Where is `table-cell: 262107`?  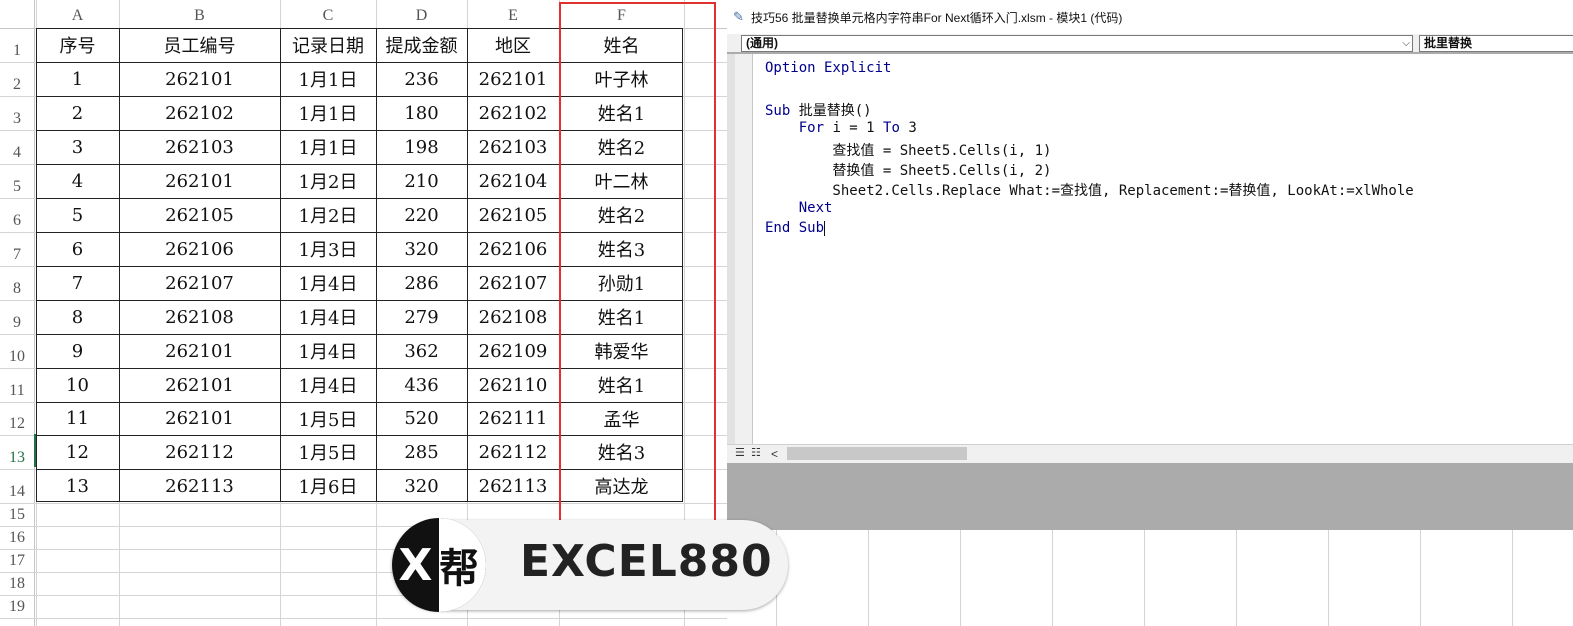
table-cell: 262107 is located at coordinates (513, 283).